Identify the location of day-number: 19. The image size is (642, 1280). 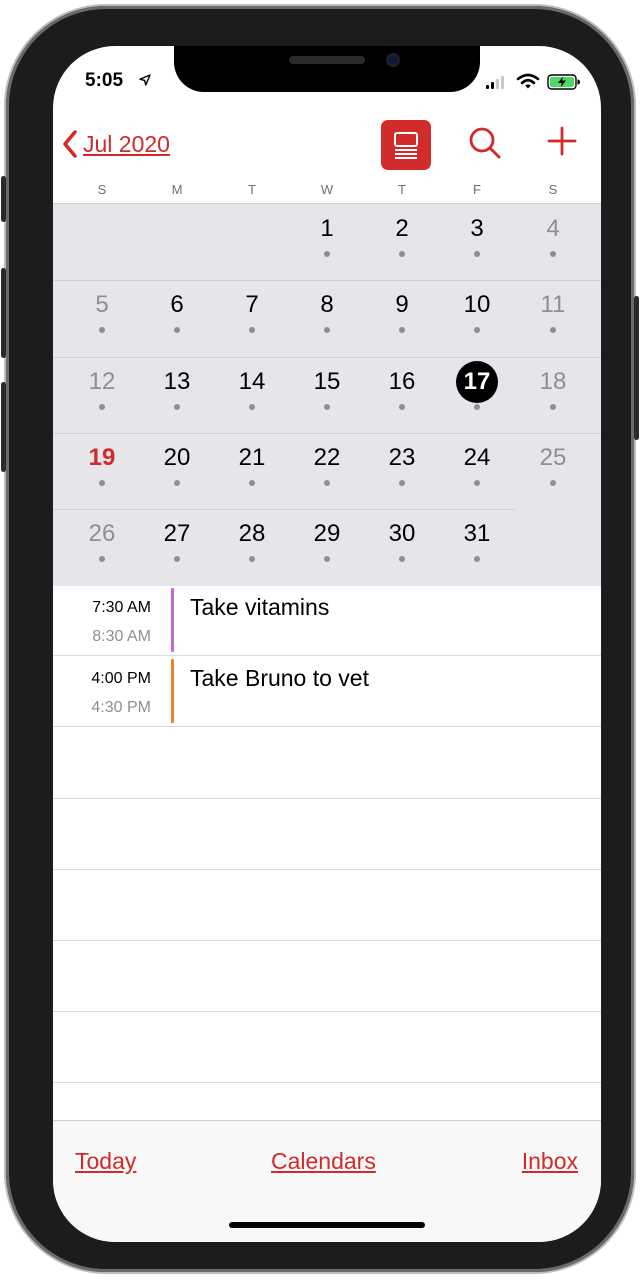
(102, 457).